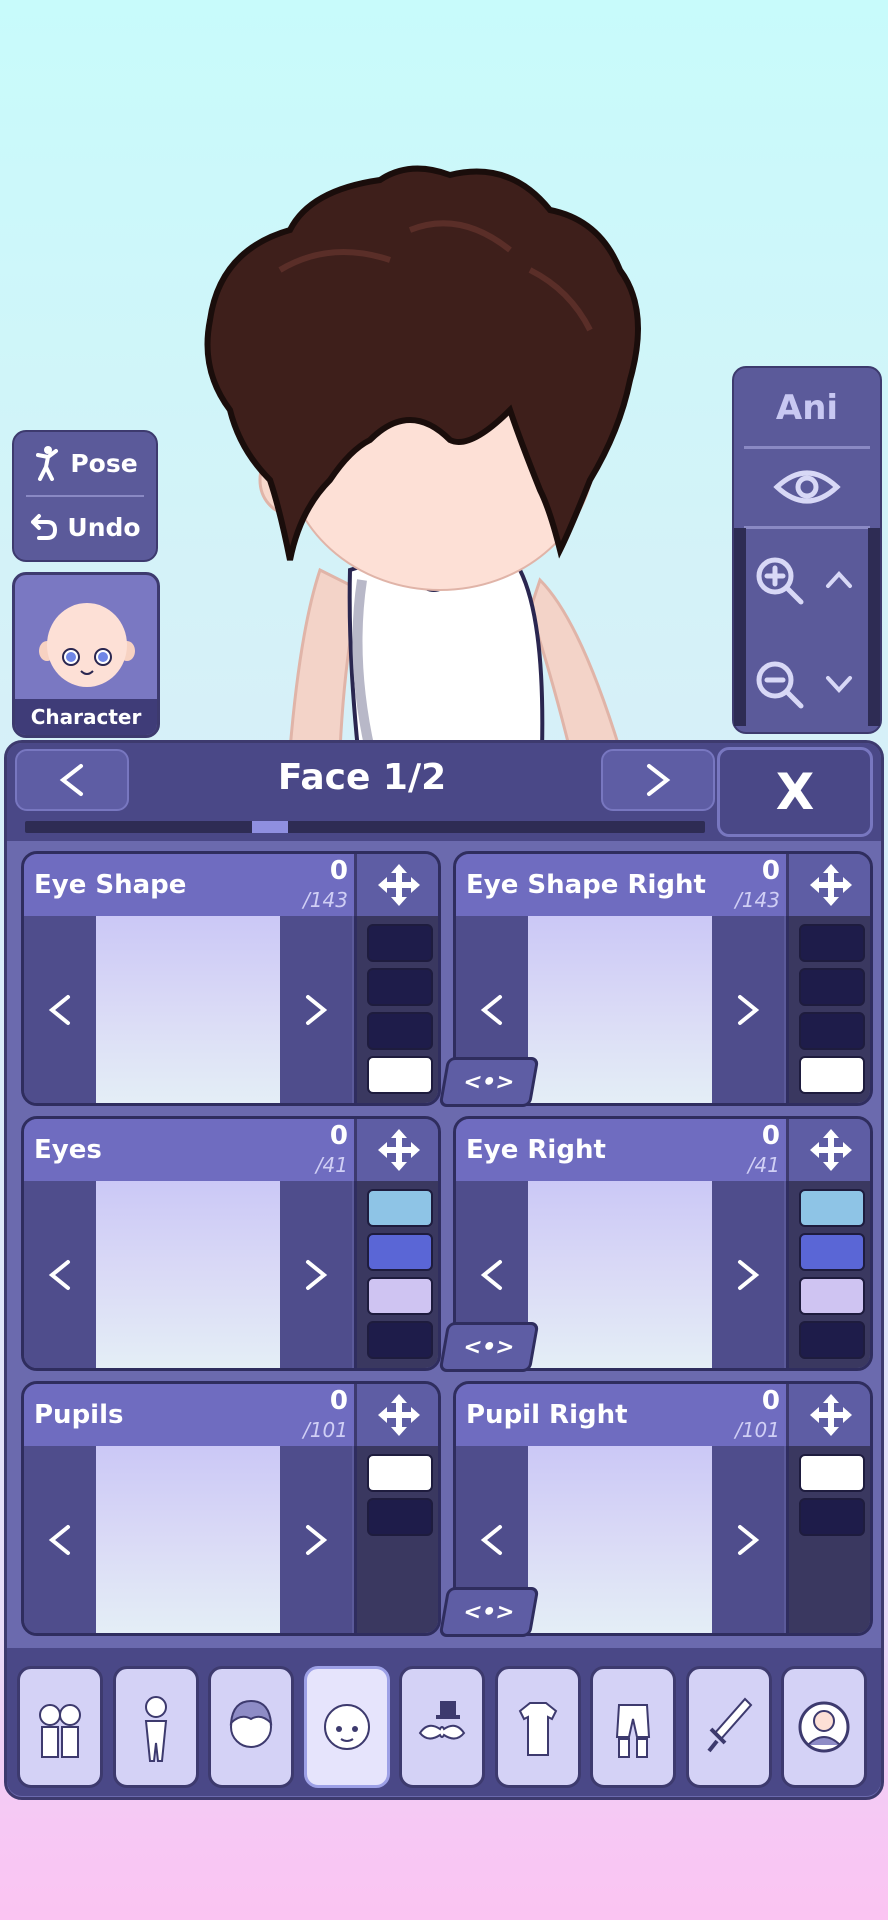 Image resolution: width=888 pixels, height=1920 pixels. What do you see at coordinates (621, 1150) in the screenshot?
I see `option-card-header: Eye Right 0 /41` at bounding box center [621, 1150].